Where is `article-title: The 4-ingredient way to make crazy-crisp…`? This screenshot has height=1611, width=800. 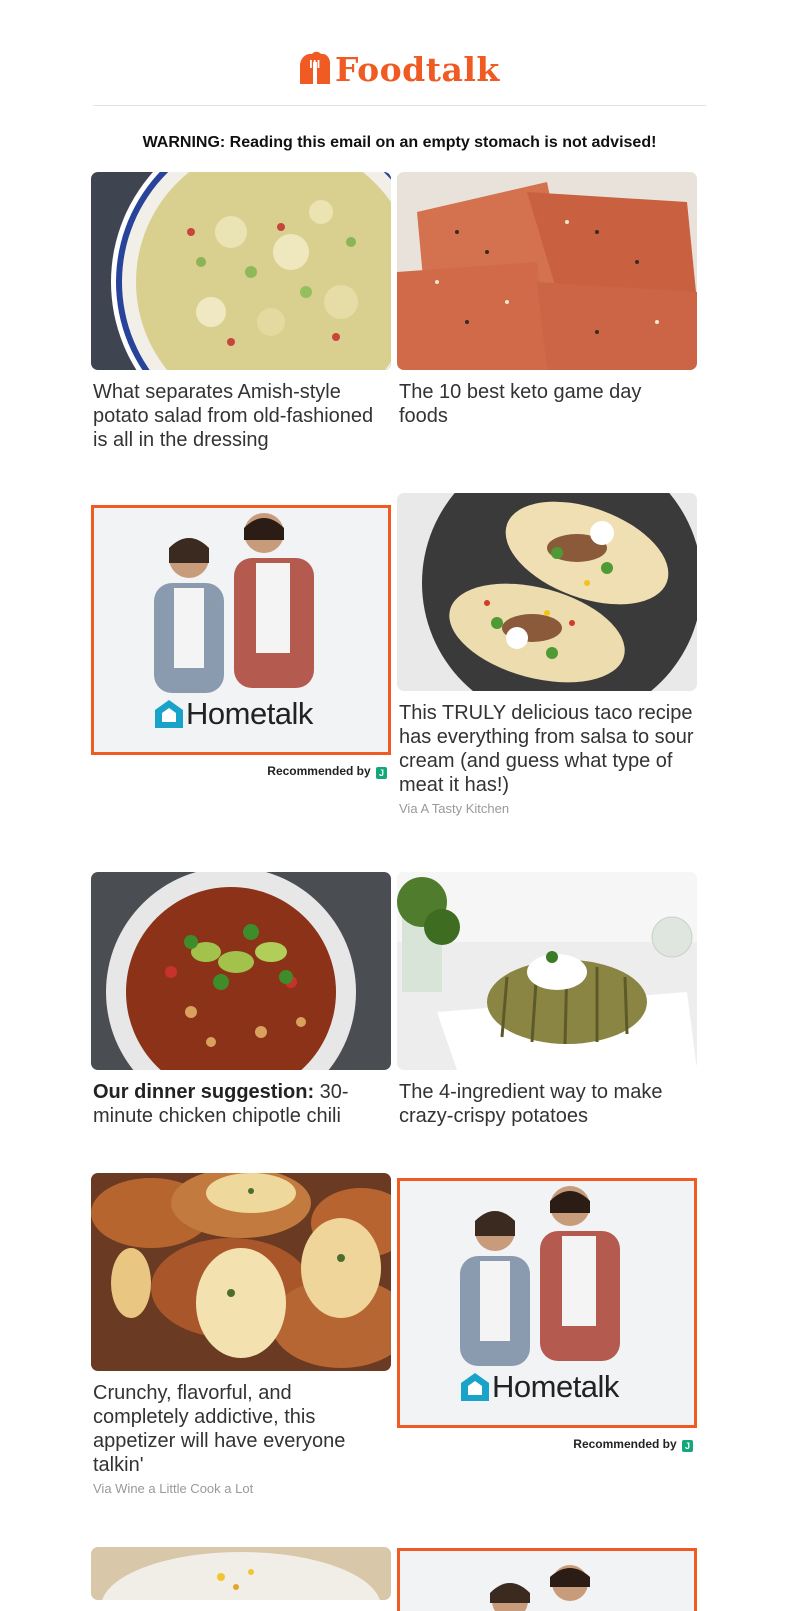
article-title: The 4-ingredient way to make crazy-crisp… is located at coordinates (547, 1104).